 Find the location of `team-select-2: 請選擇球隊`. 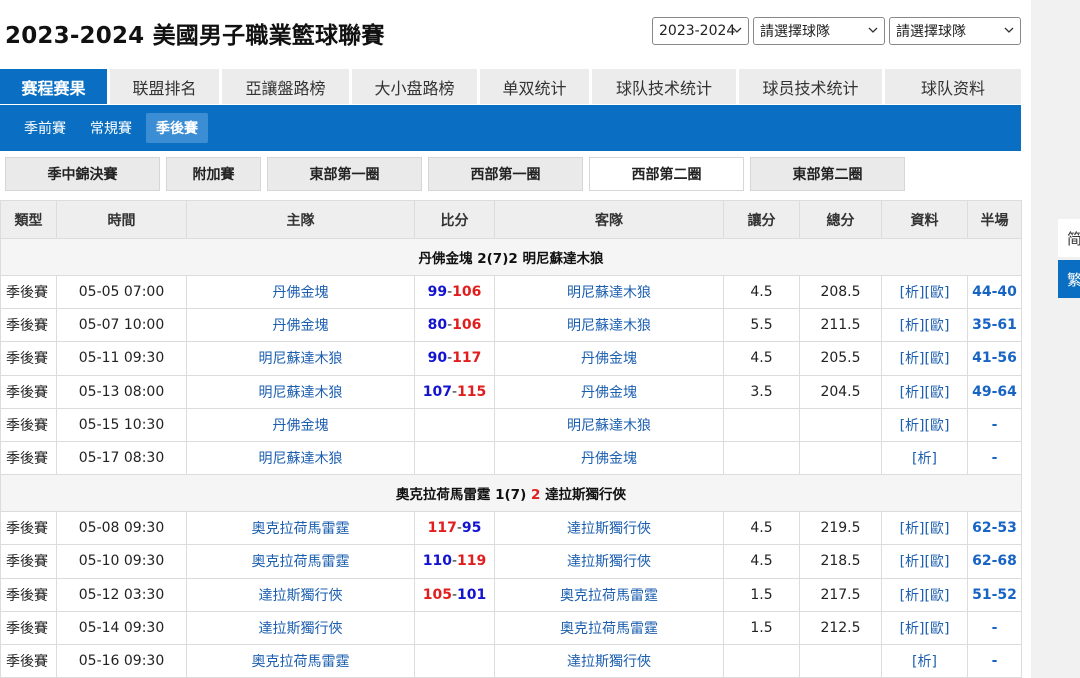

team-select-2: 請選擇球隊 is located at coordinates (955, 31).